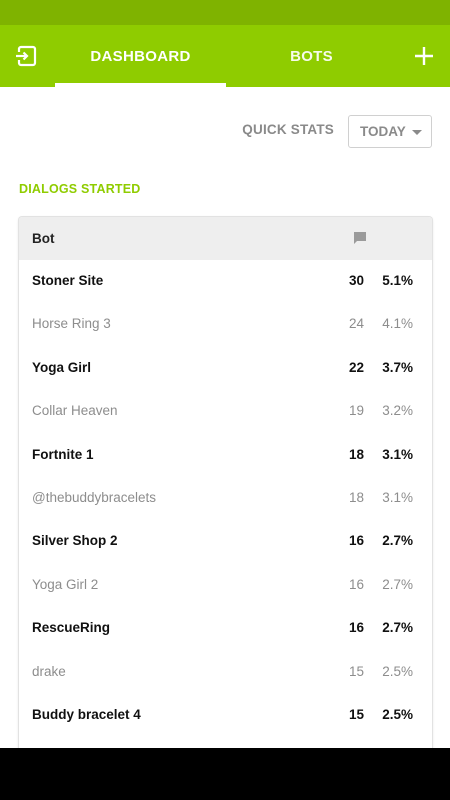 This screenshot has height=800, width=450. Describe the element at coordinates (43, 238) in the screenshot. I see `bot-column-header: Bot` at that location.